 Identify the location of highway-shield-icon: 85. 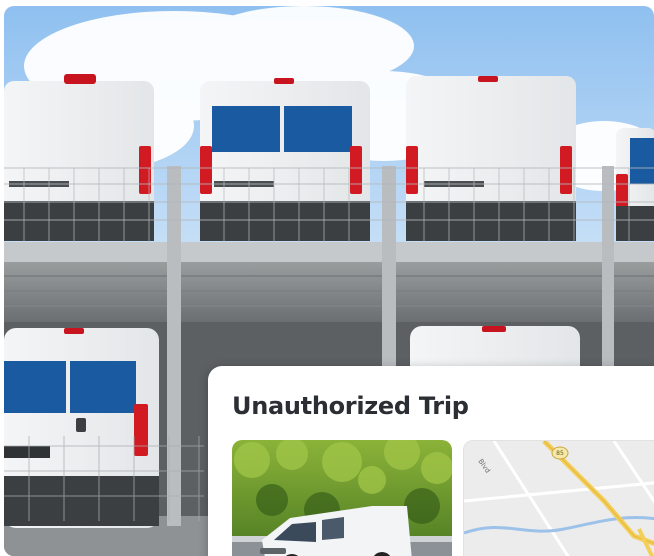
(560, 453).